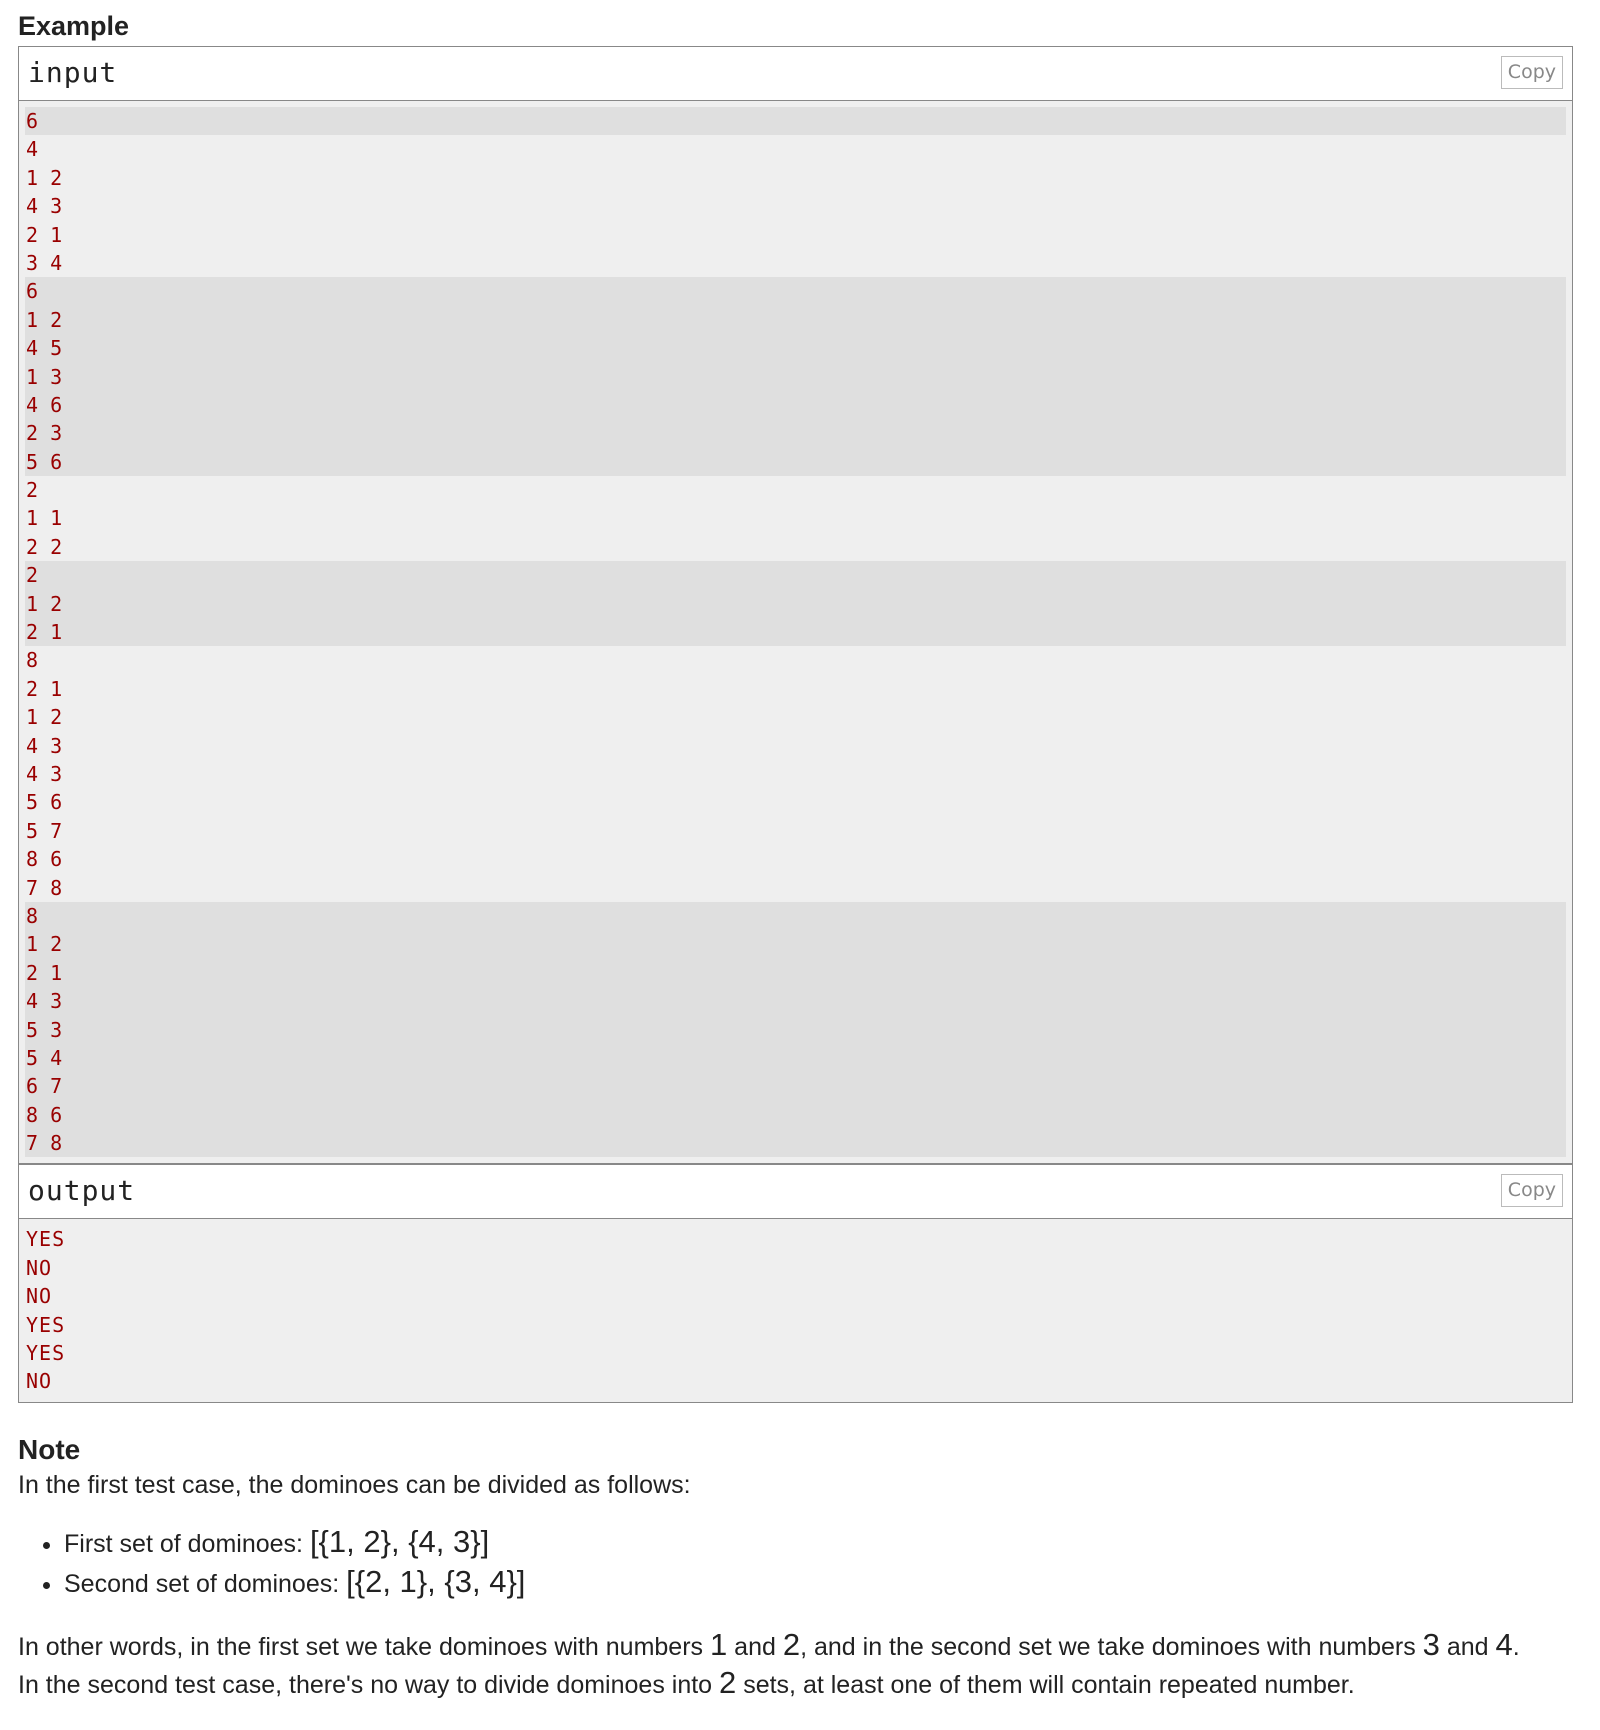  What do you see at coordinates (205, 1583) in the screenshot?
I see `set-label: Second set of dominoes:` at bounding box center [205, 1583].